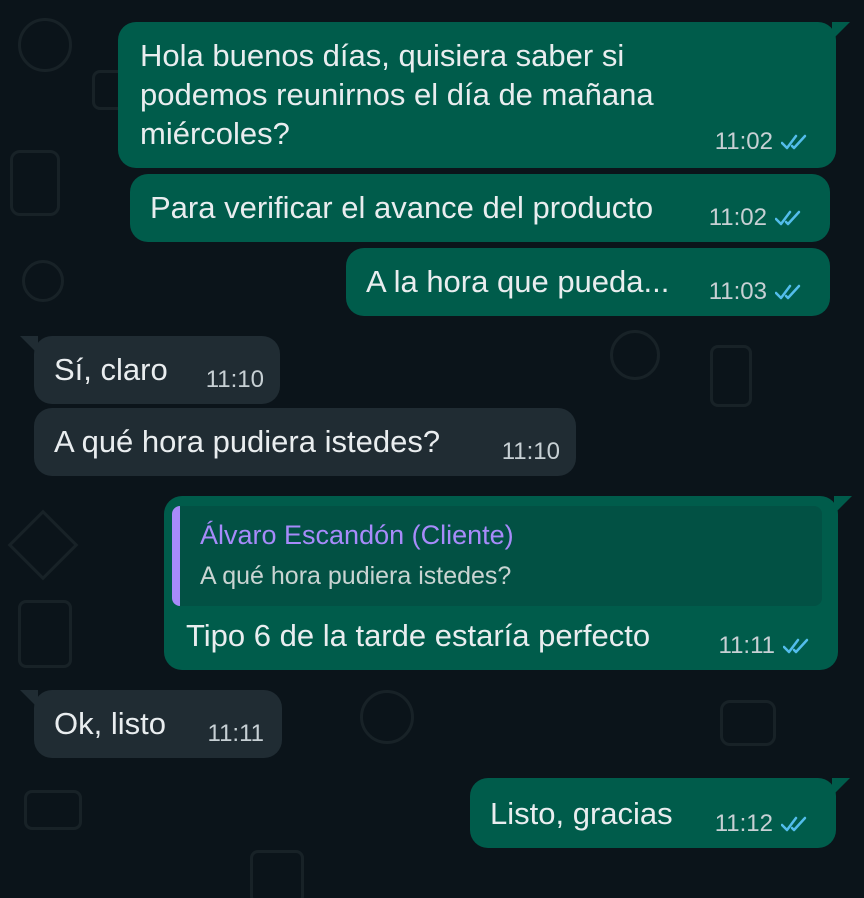 This screenshot has height=898, width=864. Describe the element at coordinates (418, 635) in the screenshot. I see `message-text: Tipo 6 de la tarde estaría perfecto` at that location.